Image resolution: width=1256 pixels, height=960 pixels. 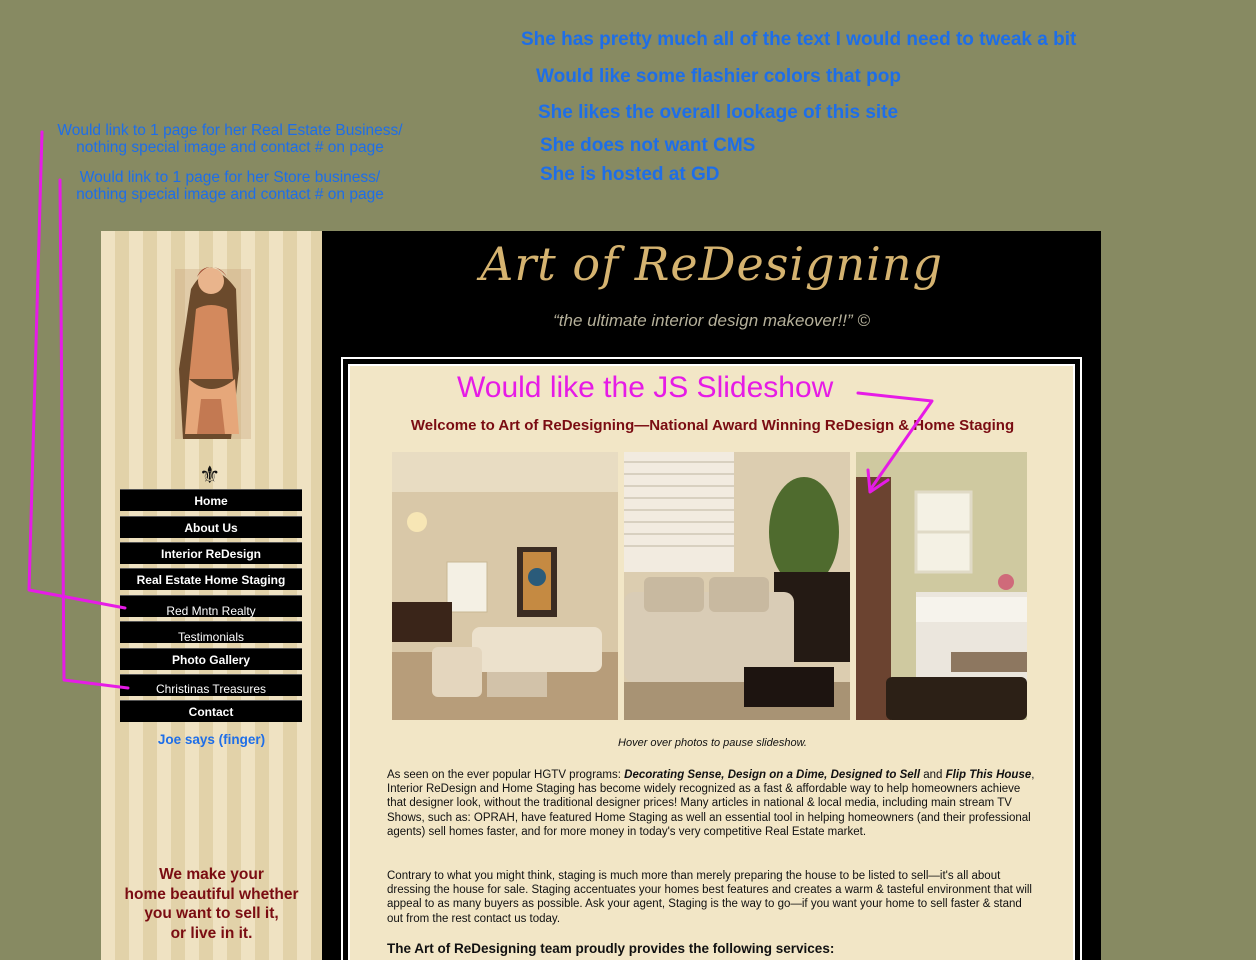 What do you see at coordinates (988, 775) in the screenshot?
I see `show-name: Flip This House` at bounding box center [988, 775].